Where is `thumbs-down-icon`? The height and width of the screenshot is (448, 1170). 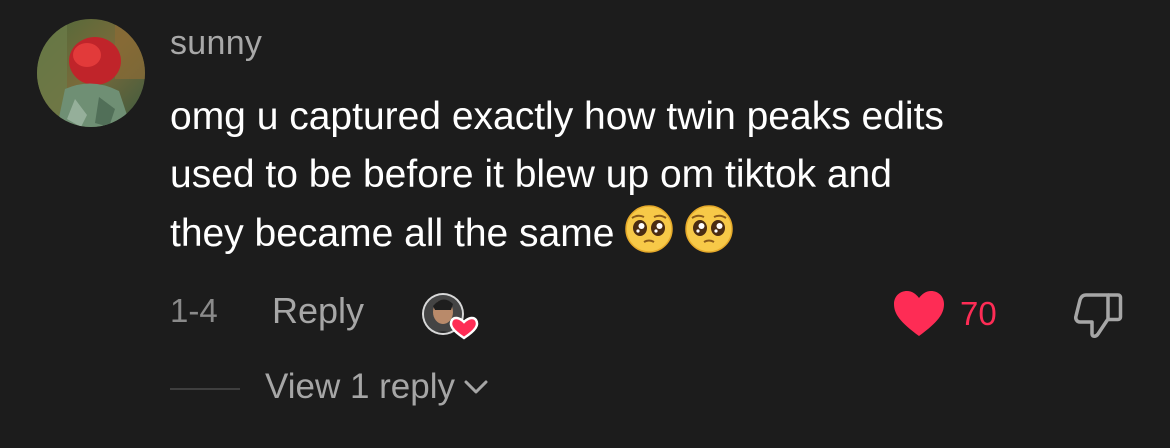
thumbs-down-icon is located at coordinates (1098, 316).